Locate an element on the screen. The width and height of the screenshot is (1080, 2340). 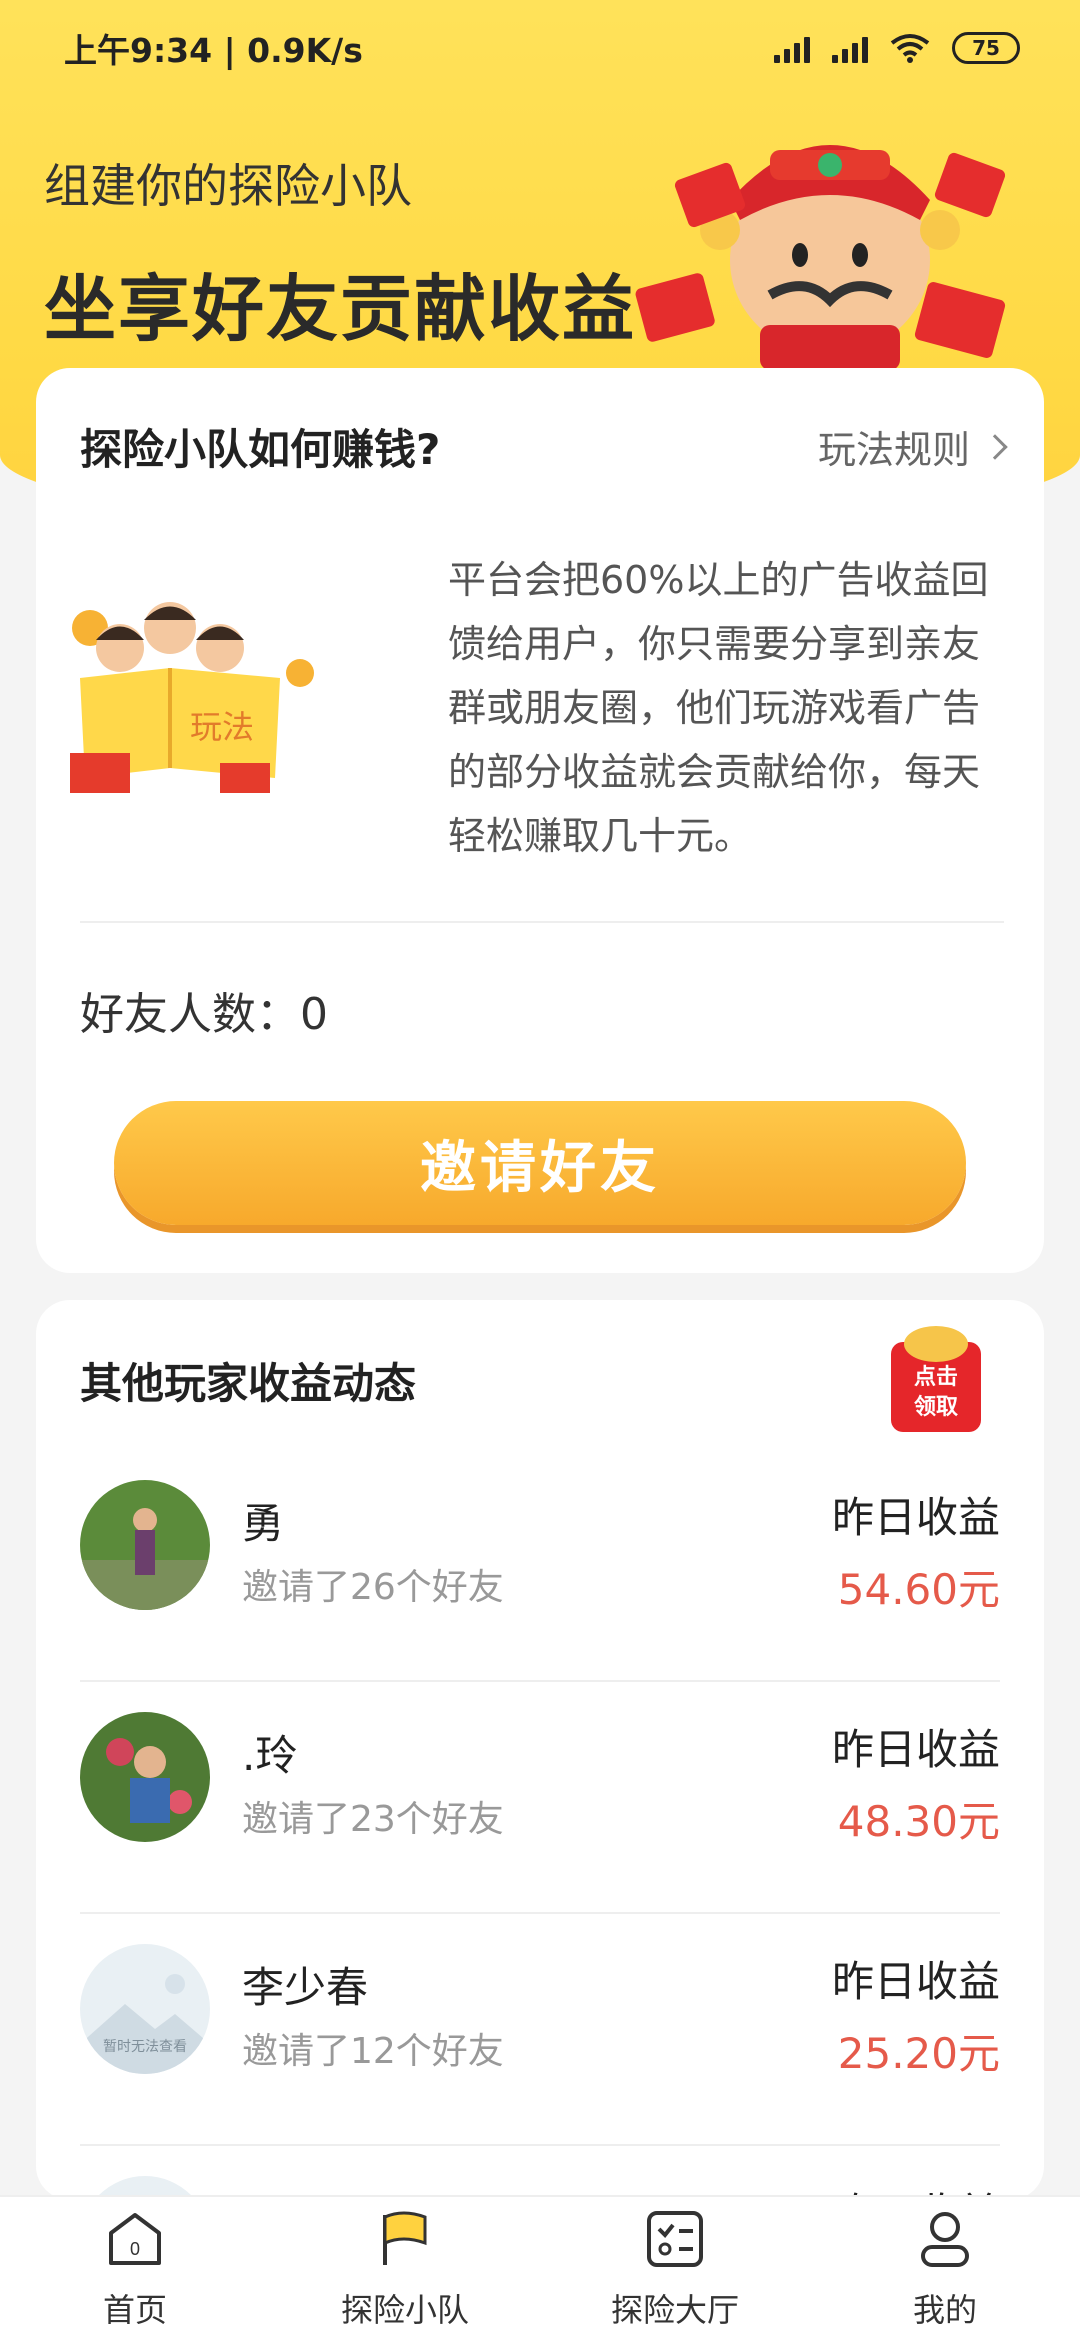
svg-text: 点击 is located at coordinates (936, 1376).